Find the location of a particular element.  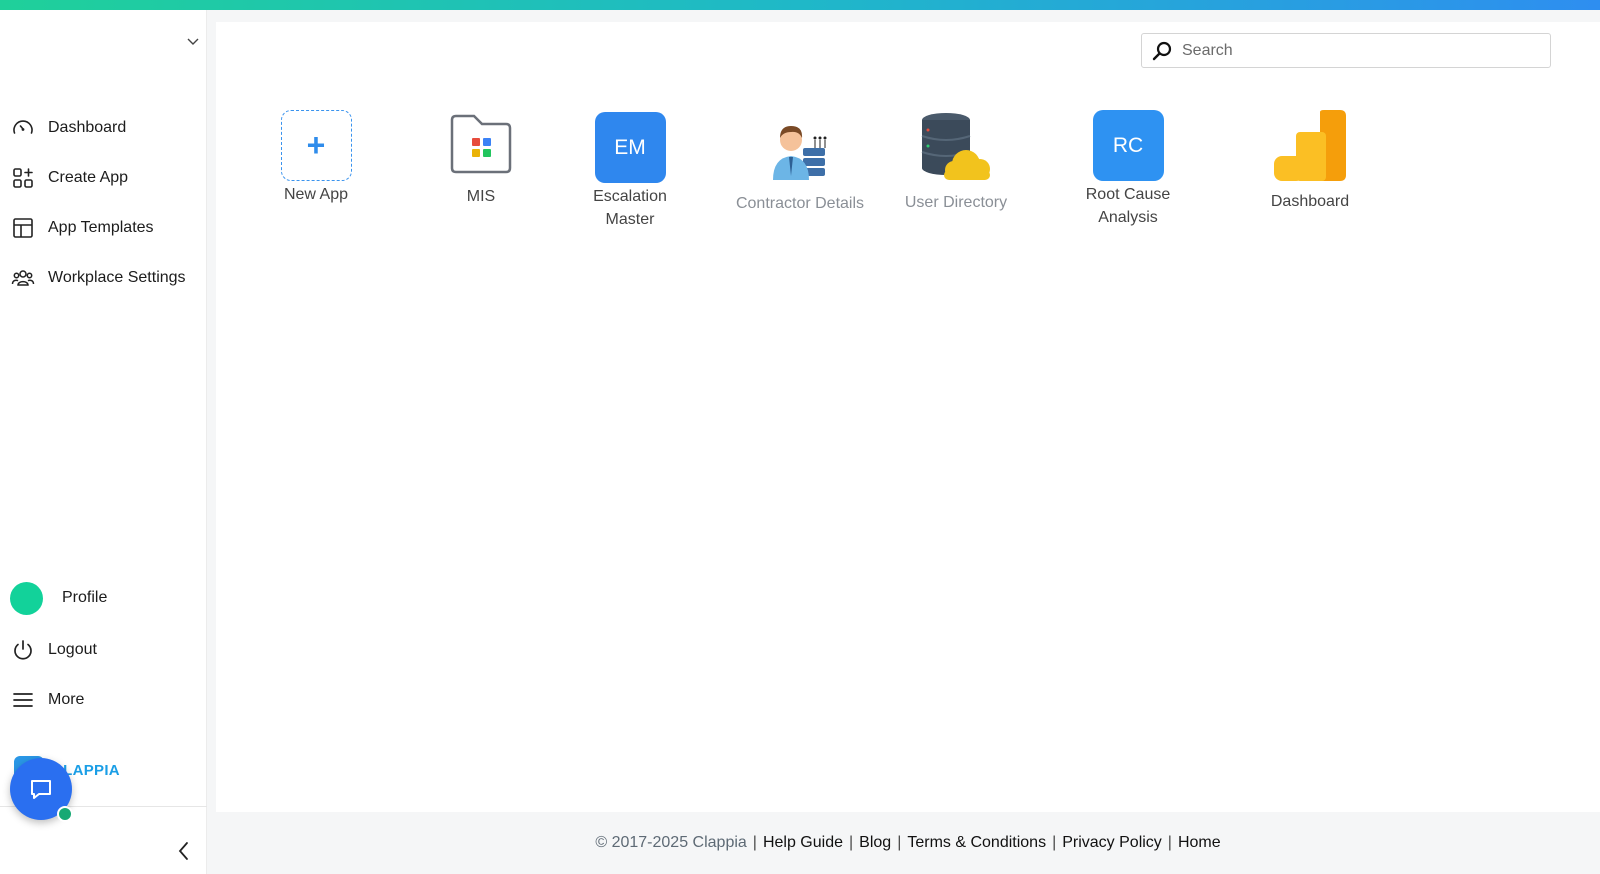

contractor-illustration-icon is located at coordinates (800, 153).